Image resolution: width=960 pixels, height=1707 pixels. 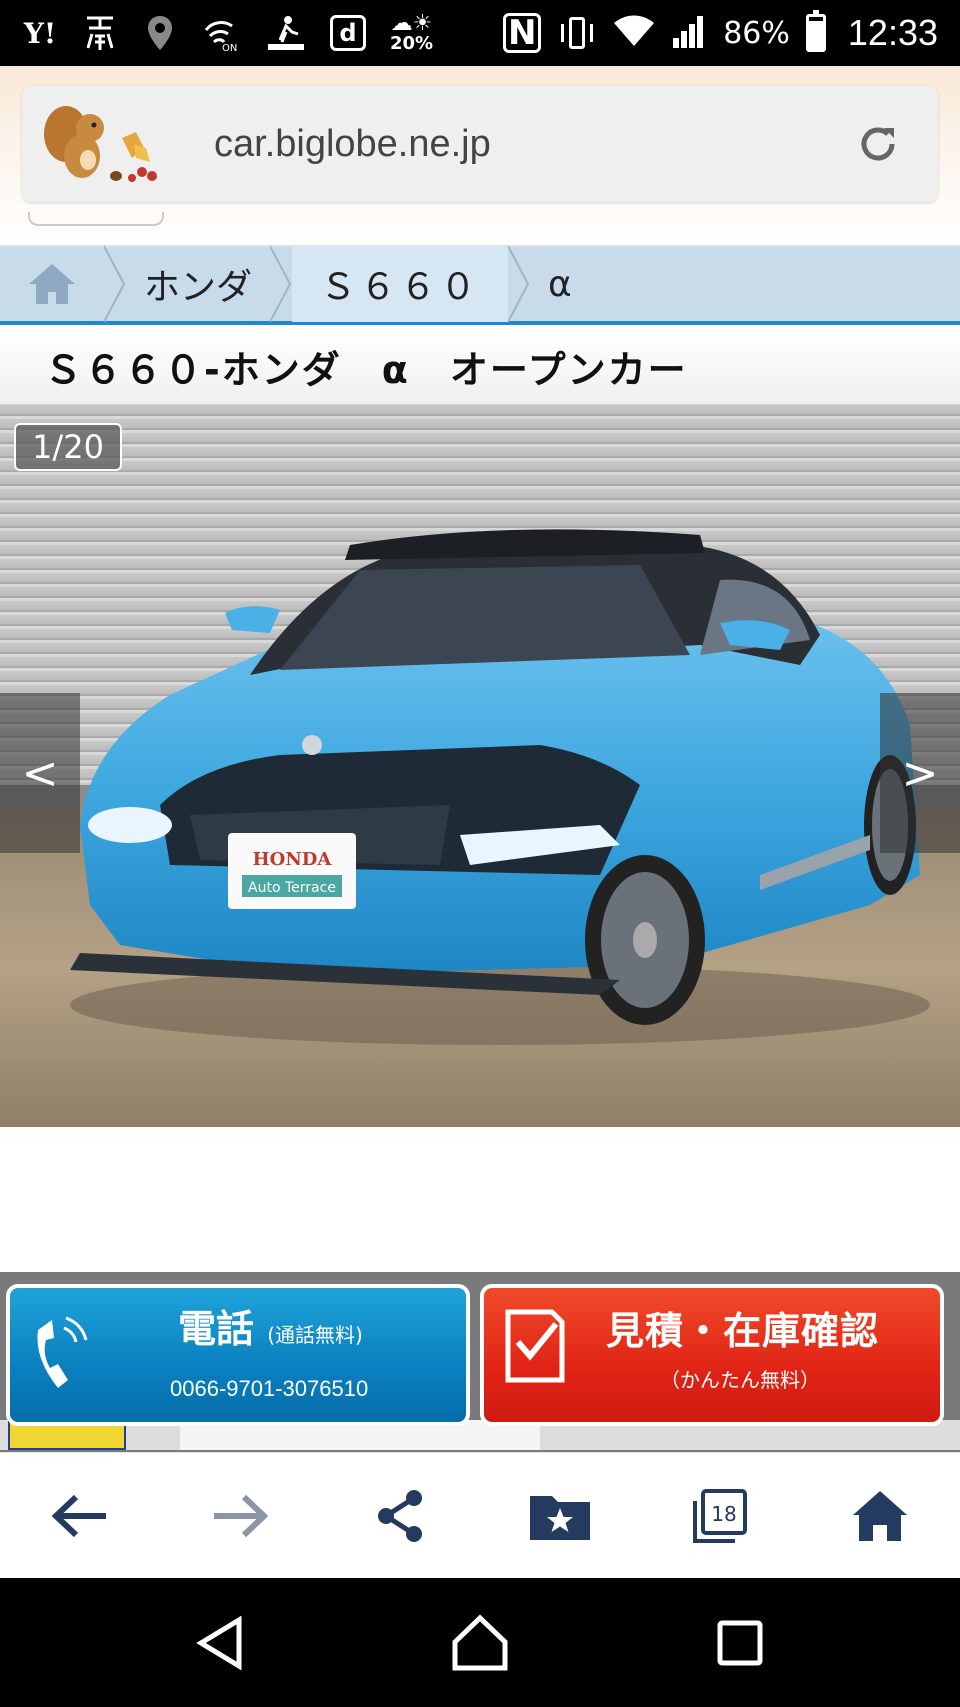 What do you see at coordinates (815, 31) in the screenshot?
I see `battery-icon` at bounding box center [815, 31].